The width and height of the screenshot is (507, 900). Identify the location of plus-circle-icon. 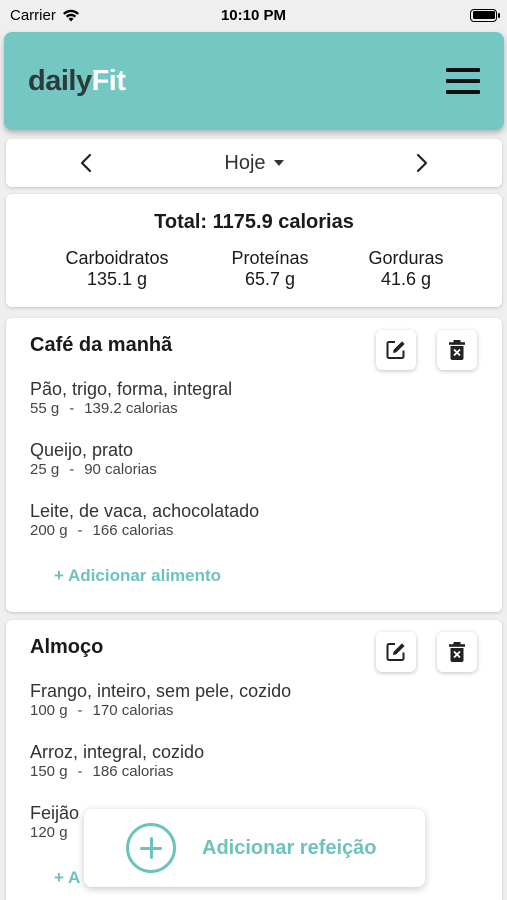
(151, 848).